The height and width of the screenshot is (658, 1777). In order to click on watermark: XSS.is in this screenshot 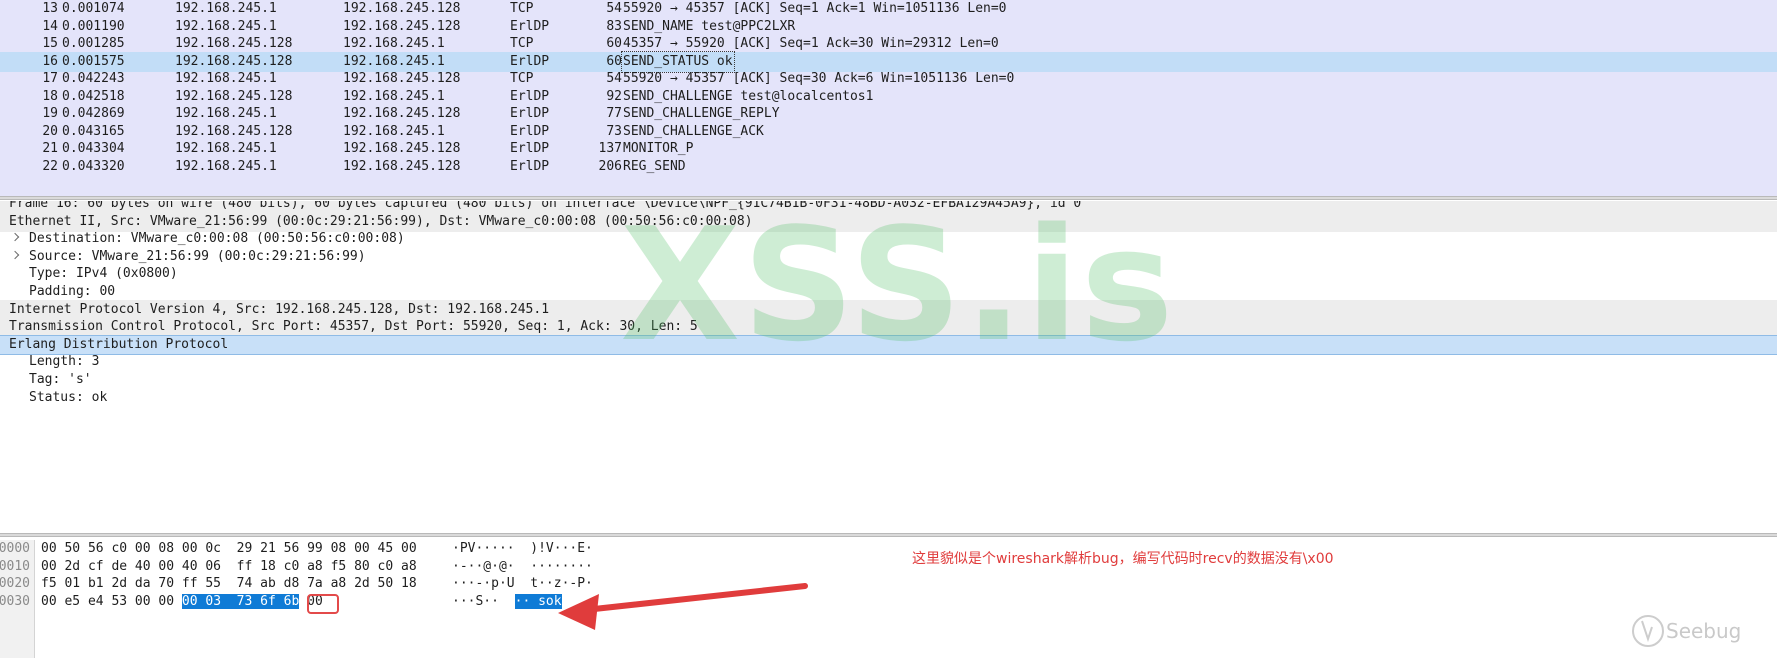, I will do `click(898, 285)`.